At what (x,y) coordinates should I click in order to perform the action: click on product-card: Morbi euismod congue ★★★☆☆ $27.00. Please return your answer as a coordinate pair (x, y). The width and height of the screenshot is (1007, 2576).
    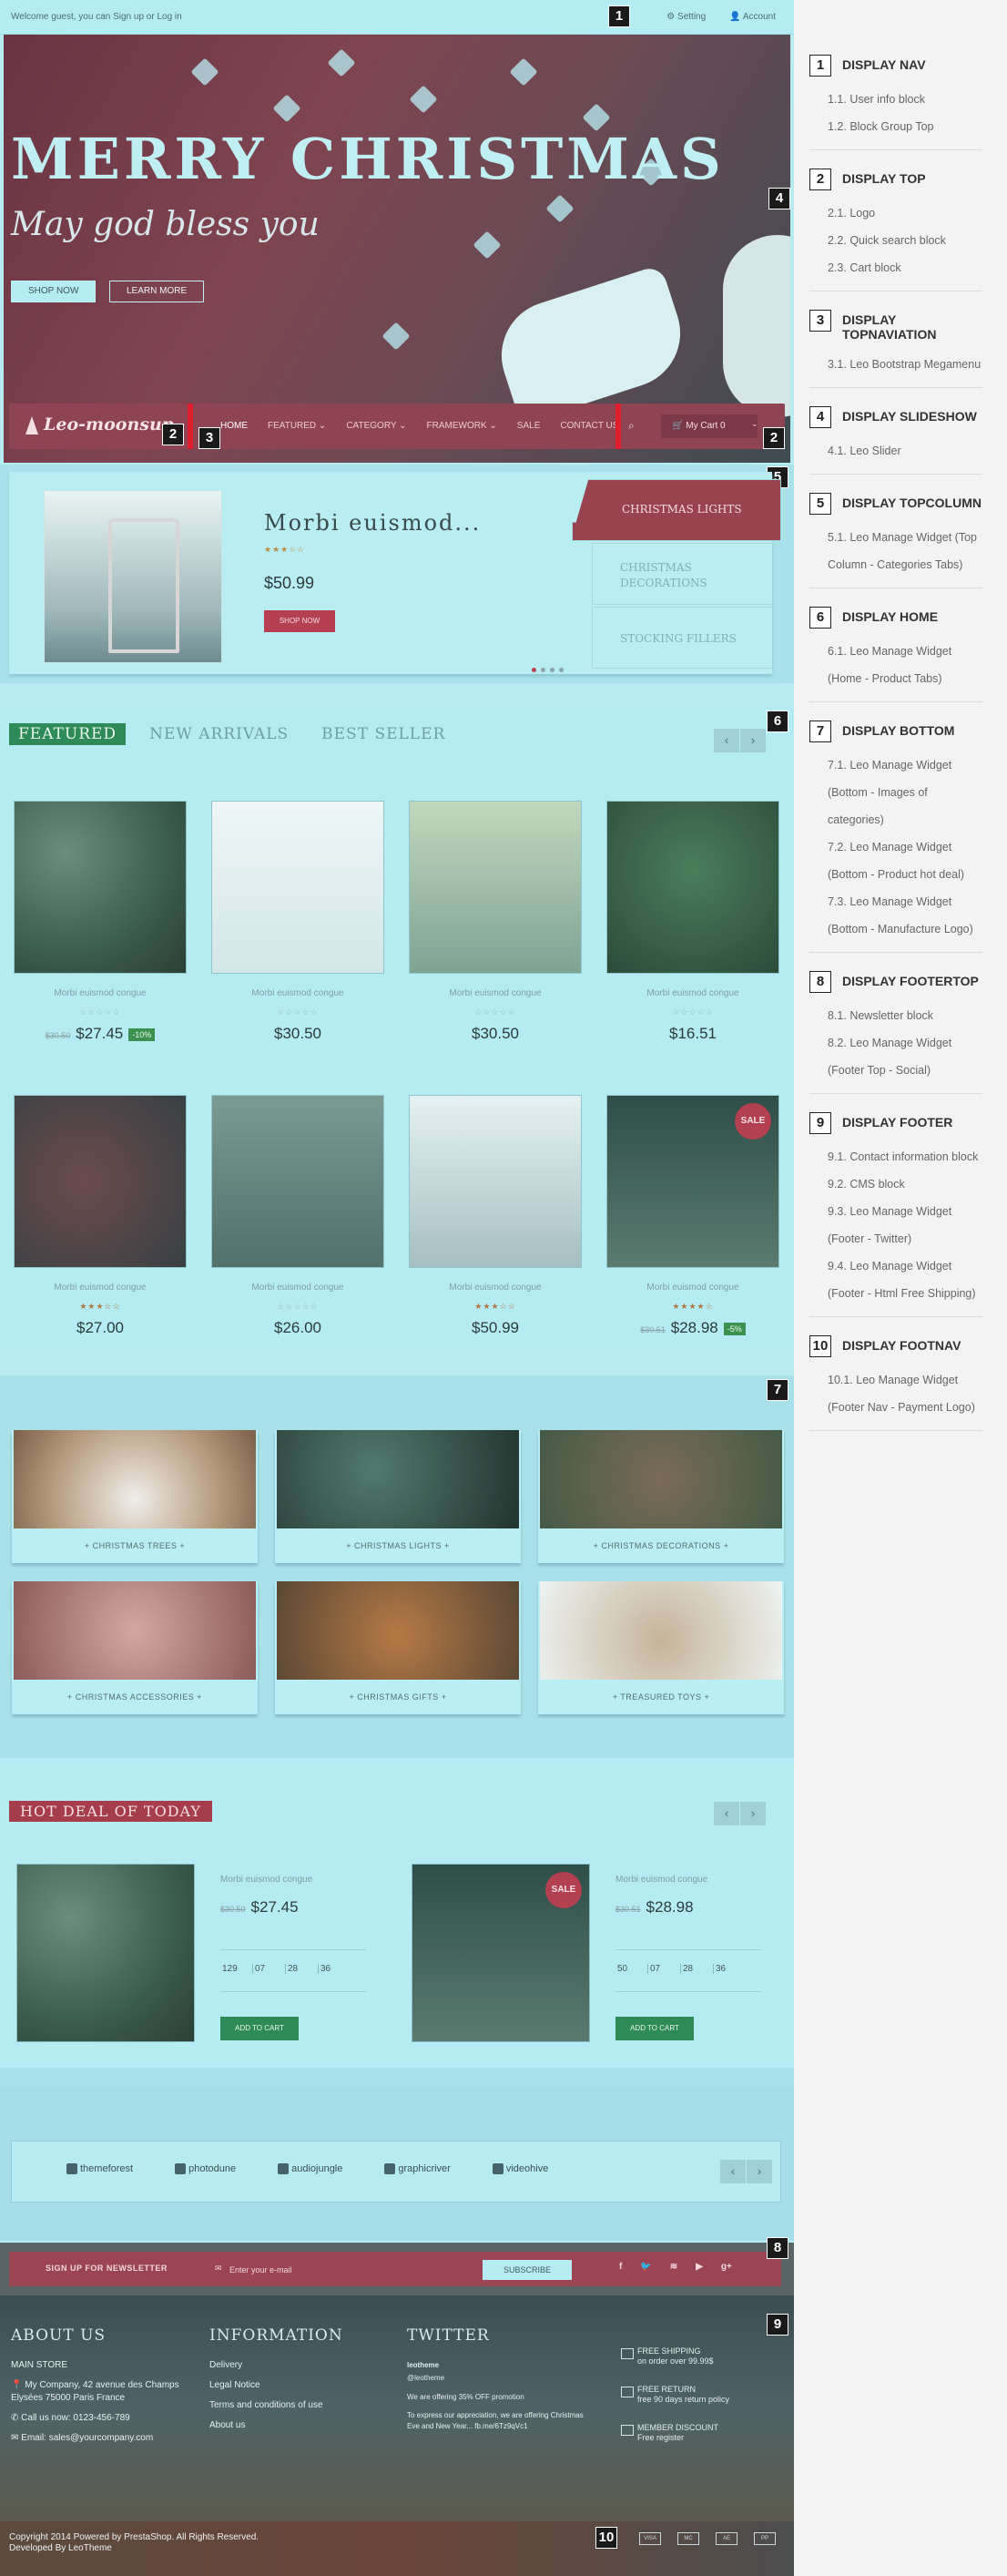
    Looking at the image, I should click on (100, 1216).